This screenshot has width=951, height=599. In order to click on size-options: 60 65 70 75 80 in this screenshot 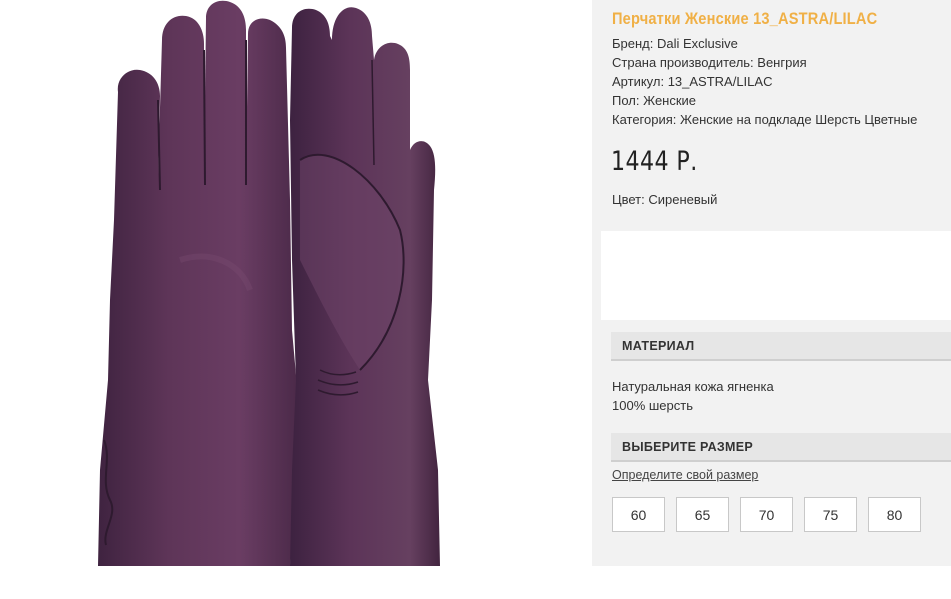, I will do `click(766, 514)`.